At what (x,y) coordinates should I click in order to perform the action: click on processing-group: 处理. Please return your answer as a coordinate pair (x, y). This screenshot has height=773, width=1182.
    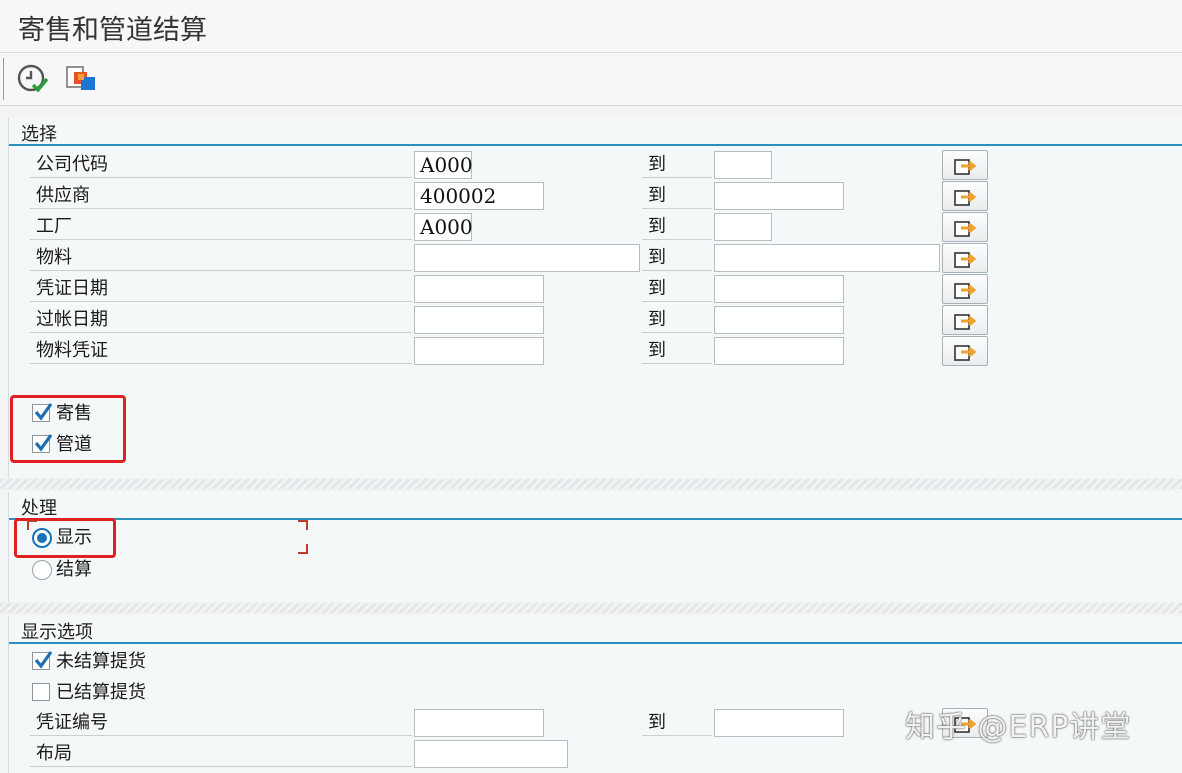
    Looking at the image, I should click on (595, 547).